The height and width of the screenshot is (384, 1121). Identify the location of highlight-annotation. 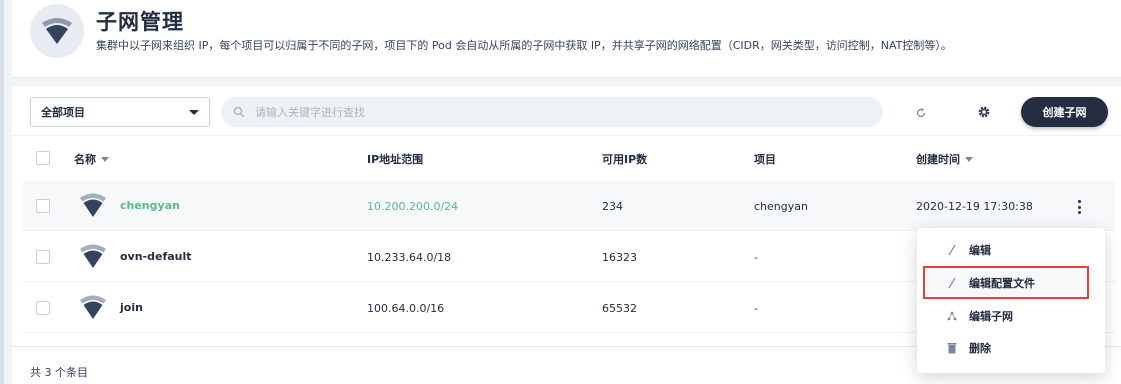
(1006, 282).